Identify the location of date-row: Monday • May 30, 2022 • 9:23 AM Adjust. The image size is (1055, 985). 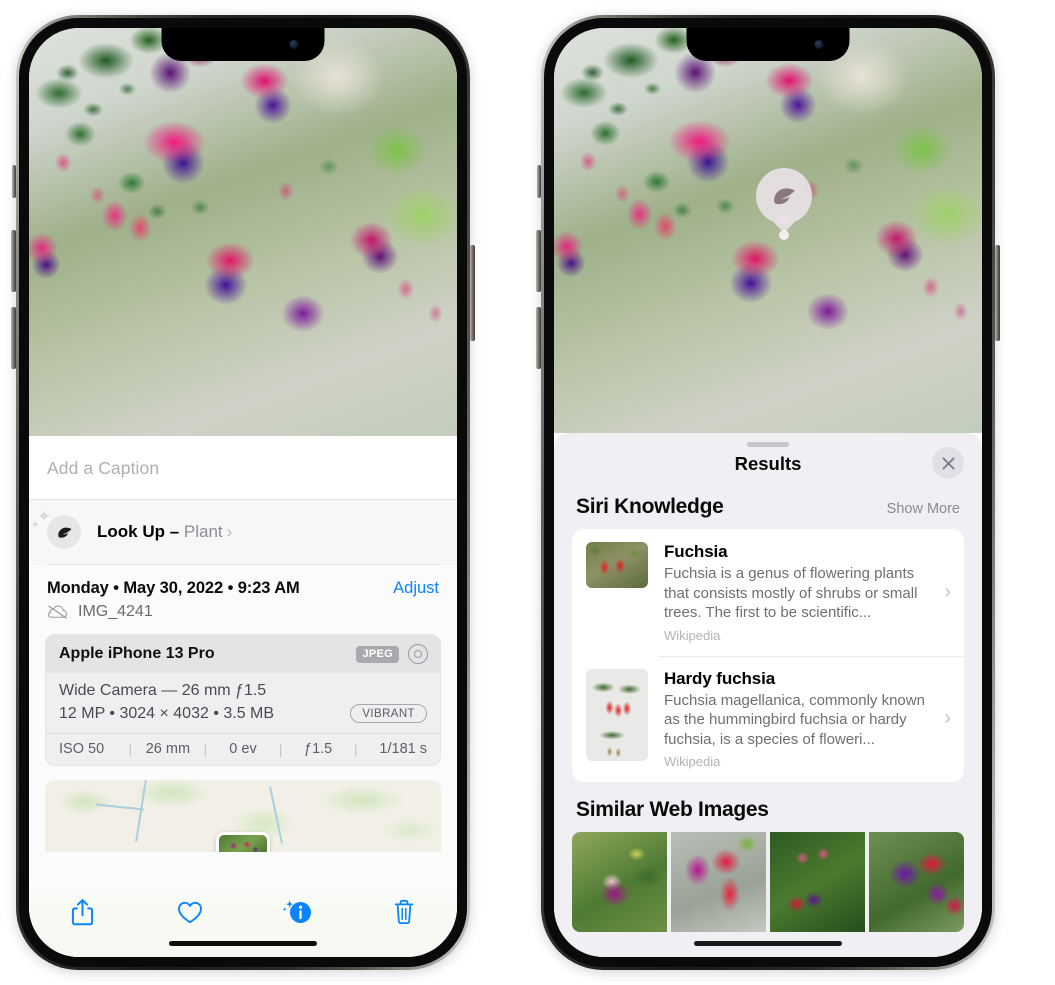
(243, 581).